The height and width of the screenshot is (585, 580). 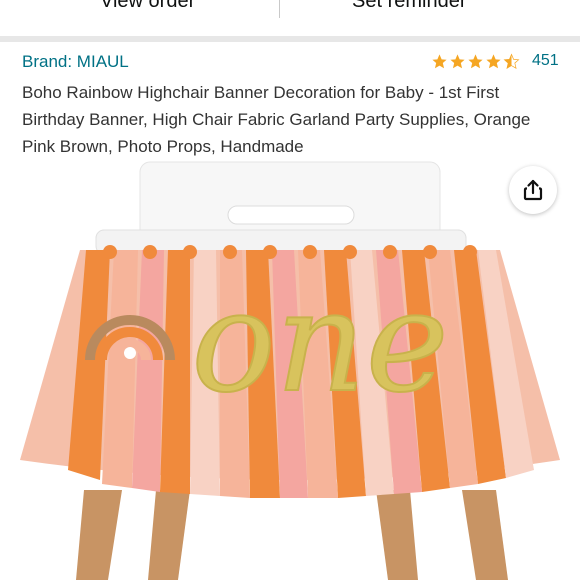 I want to click on rating: 451, so click(x=495, y=61).